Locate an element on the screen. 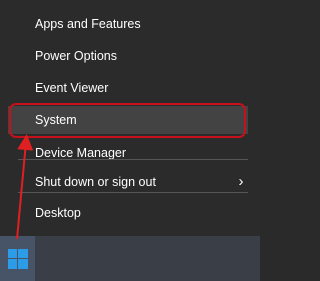  menu-item-power-options: Power Options is located at coordinates (128, 56).